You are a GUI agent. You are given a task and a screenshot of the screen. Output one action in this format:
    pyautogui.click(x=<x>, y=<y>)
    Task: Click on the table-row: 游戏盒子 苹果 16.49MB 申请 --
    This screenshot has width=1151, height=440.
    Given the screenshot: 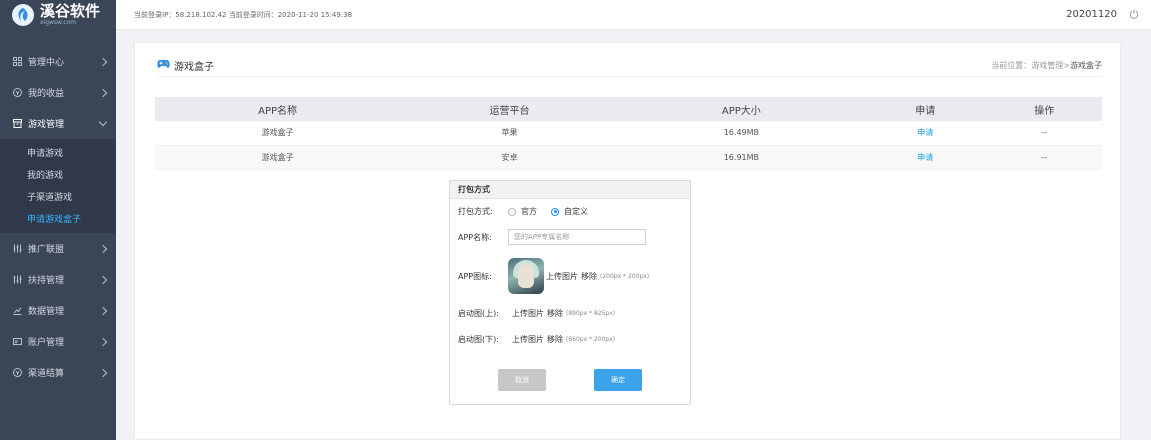 What is the action you would take?
    pyautogui.click(x=628, y=133)
    